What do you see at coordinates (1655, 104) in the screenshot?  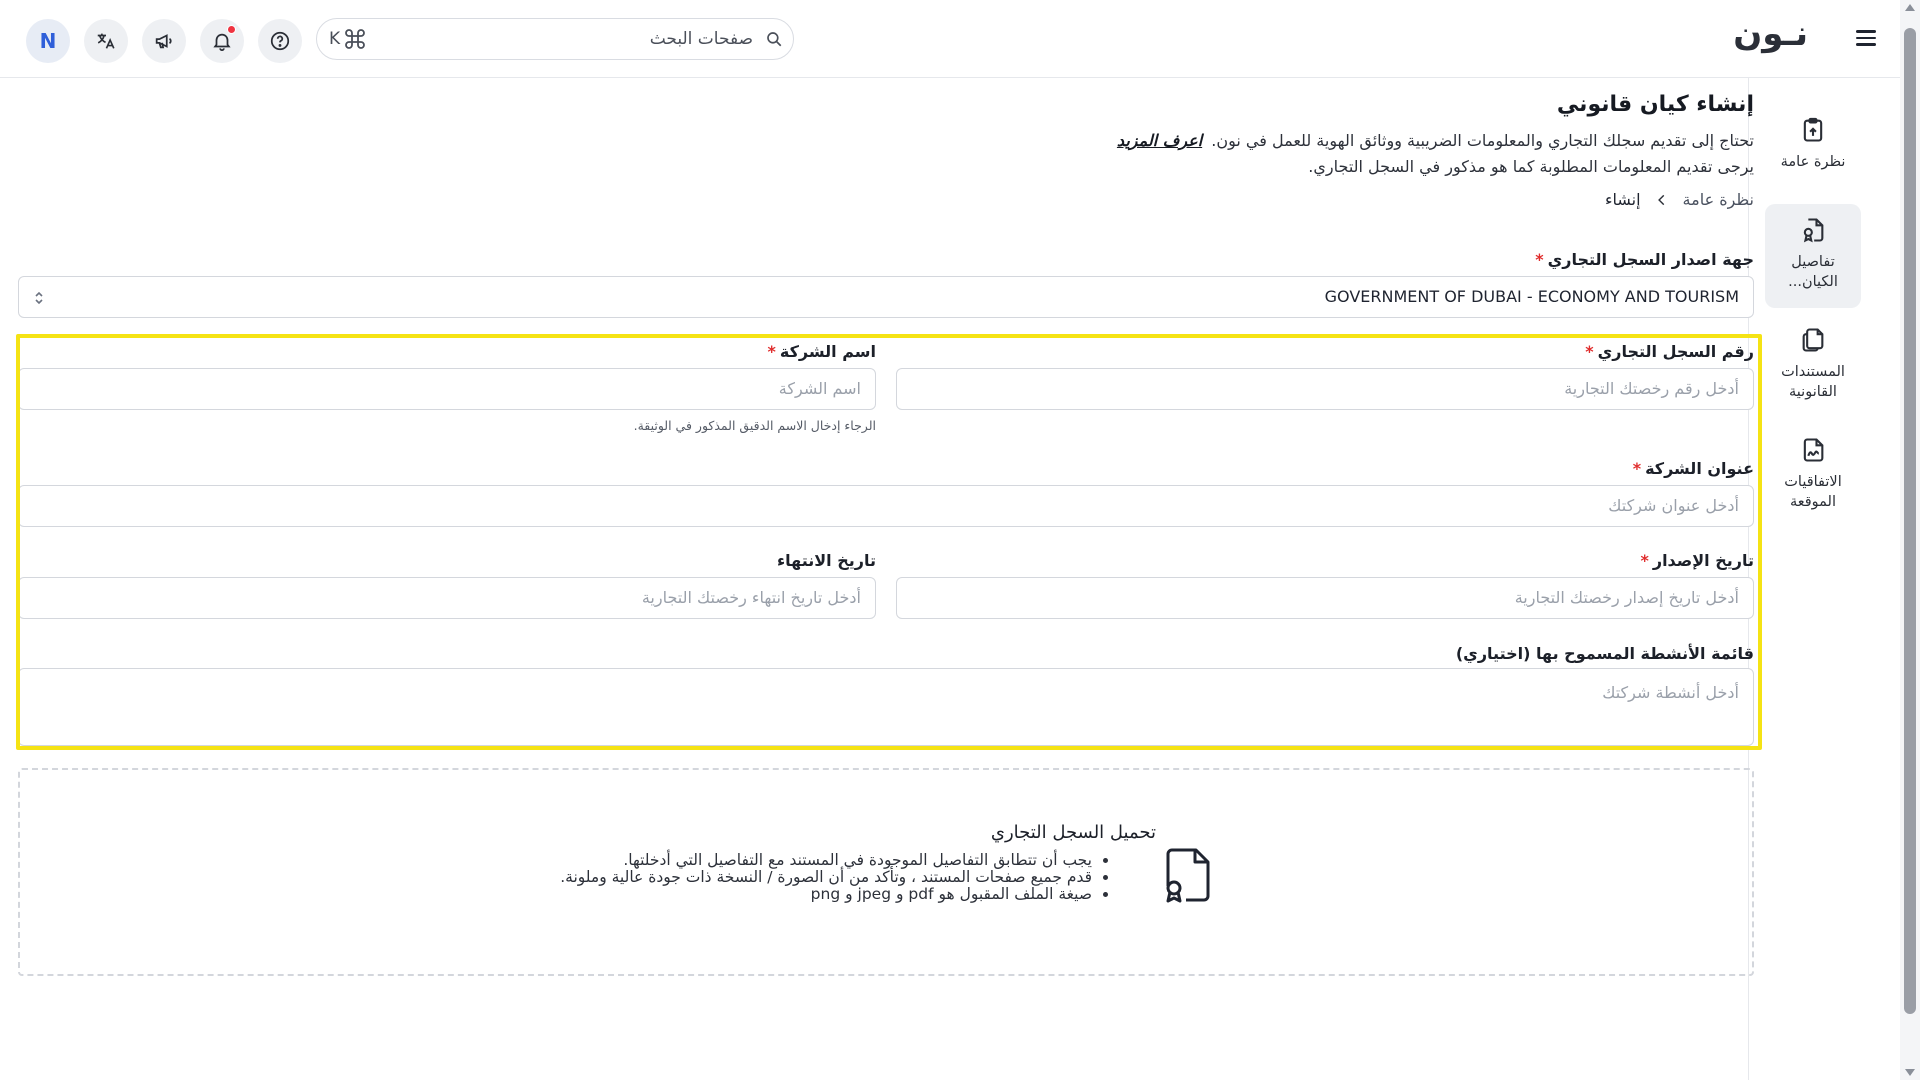 I see `page-title: إنشاء كيان قانوني` at bounding box center [1655, 104].